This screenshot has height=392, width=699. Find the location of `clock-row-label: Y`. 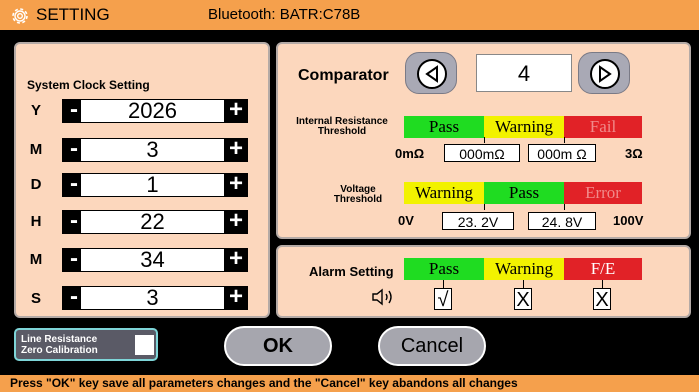

clock-row-label: Y is located at coordinates (35, 110).